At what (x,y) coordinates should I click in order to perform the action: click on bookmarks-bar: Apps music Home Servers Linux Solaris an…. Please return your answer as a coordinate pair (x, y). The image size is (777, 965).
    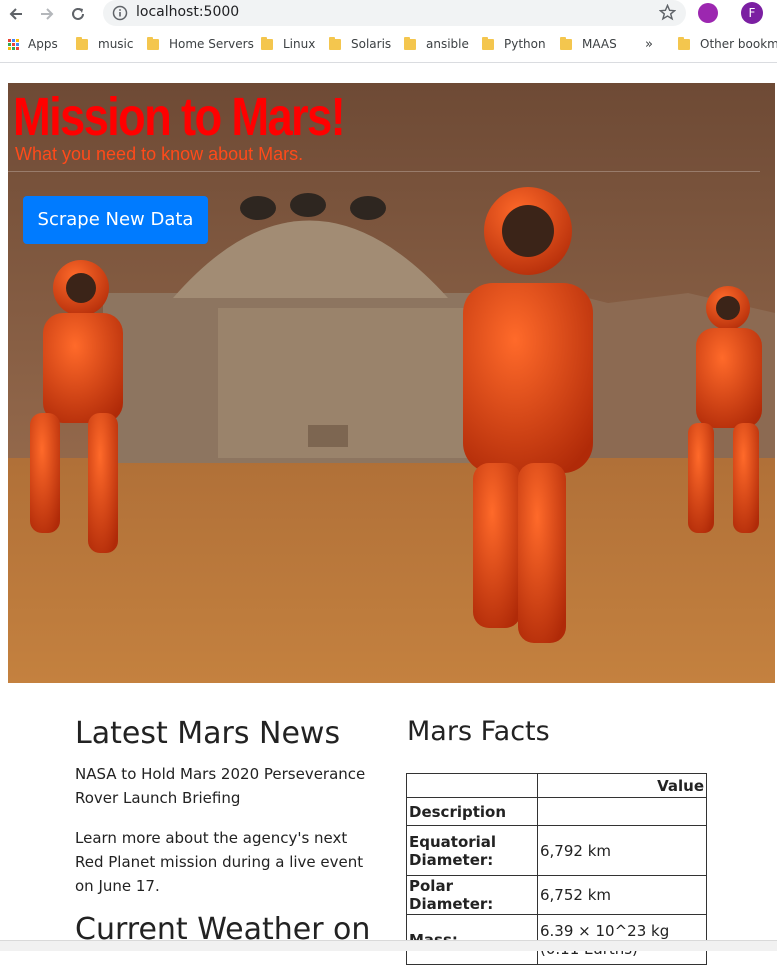
    Looking at the image, I should click on (388, 44).